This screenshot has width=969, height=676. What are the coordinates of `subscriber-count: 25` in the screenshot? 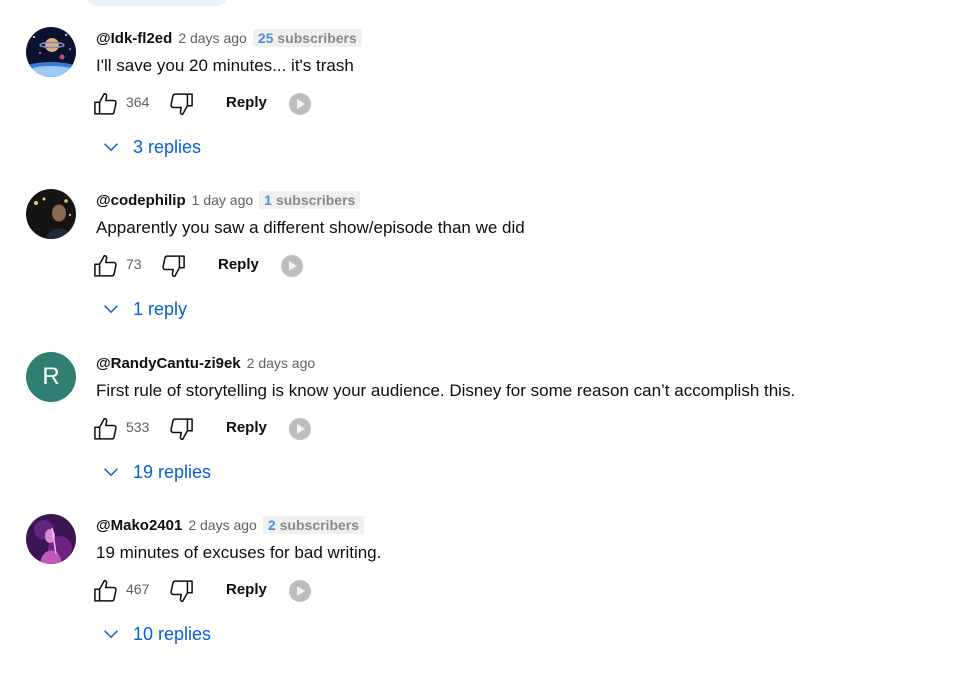 It's located at (265, 38).